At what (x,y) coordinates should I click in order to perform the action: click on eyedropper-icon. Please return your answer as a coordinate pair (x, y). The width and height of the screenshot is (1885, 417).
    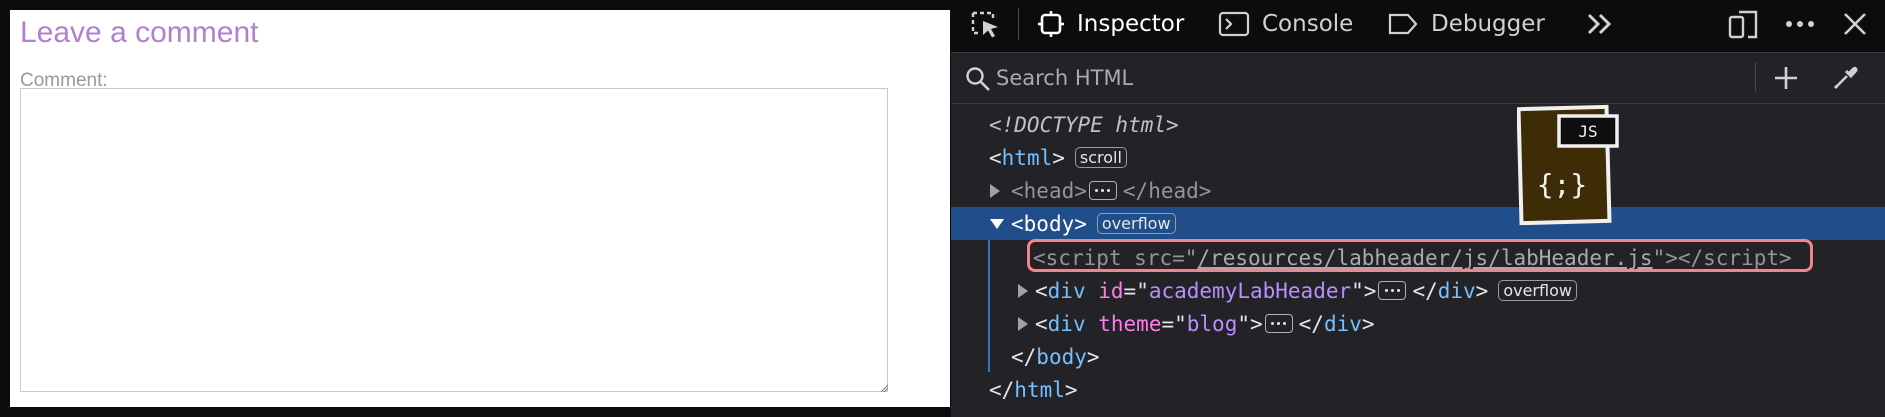
    Looking at the image, I should click on (1845, 78).